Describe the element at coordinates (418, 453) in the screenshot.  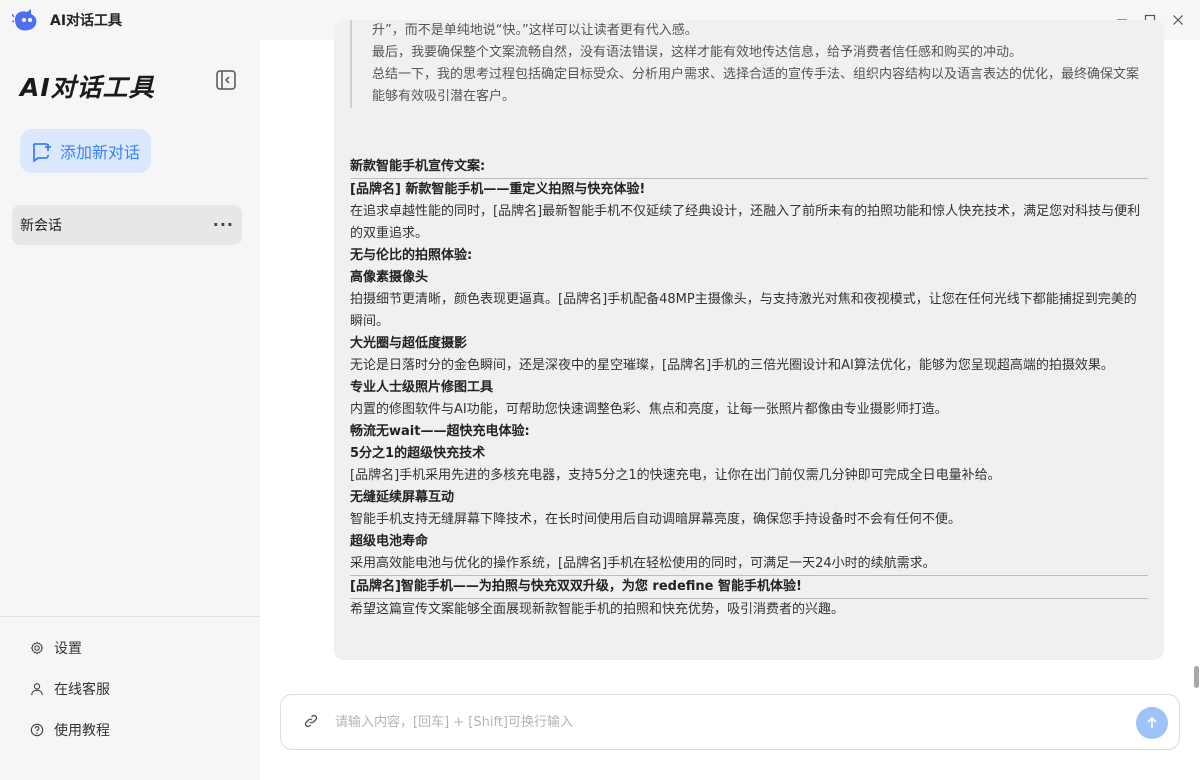
I see `feature-heading: 5分之1的超级快充技术` at that location.